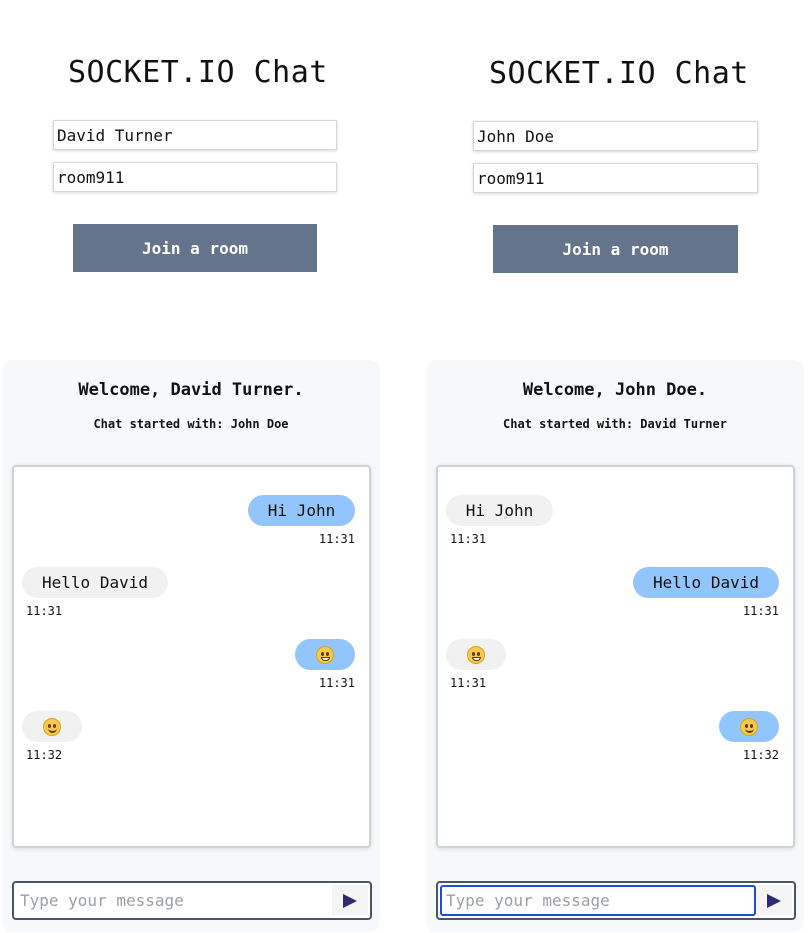 The image size is (808, 933). Describe the element at coordinates (195, 177) in the screenshot. I see `left-room-input` at that location.